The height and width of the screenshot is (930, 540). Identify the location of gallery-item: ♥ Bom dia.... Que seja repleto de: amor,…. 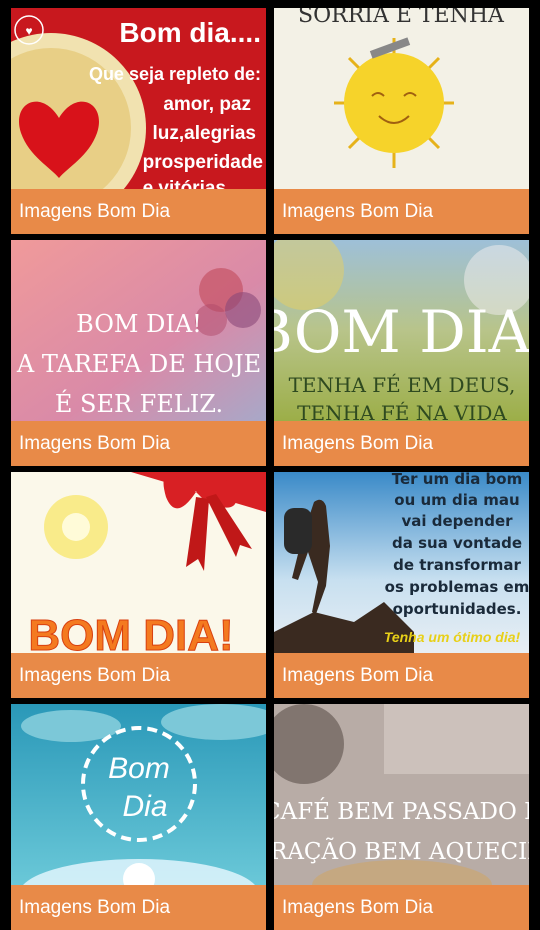
(138, 121).